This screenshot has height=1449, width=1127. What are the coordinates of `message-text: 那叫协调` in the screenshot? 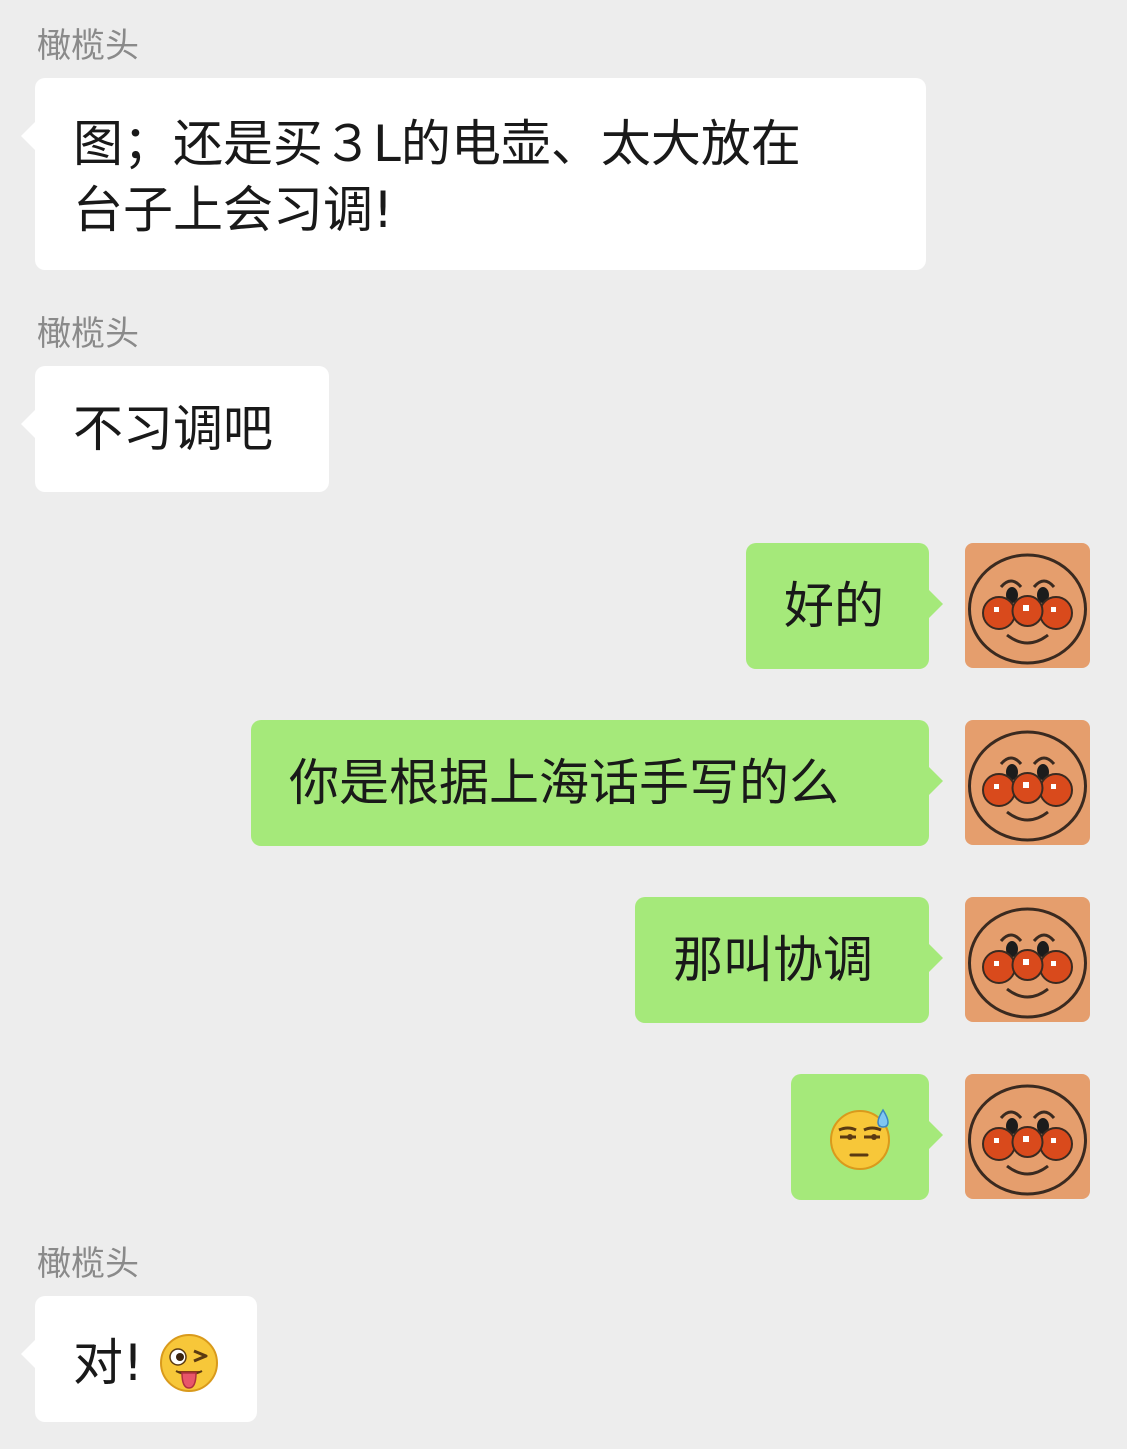 It's located at (773, 960).